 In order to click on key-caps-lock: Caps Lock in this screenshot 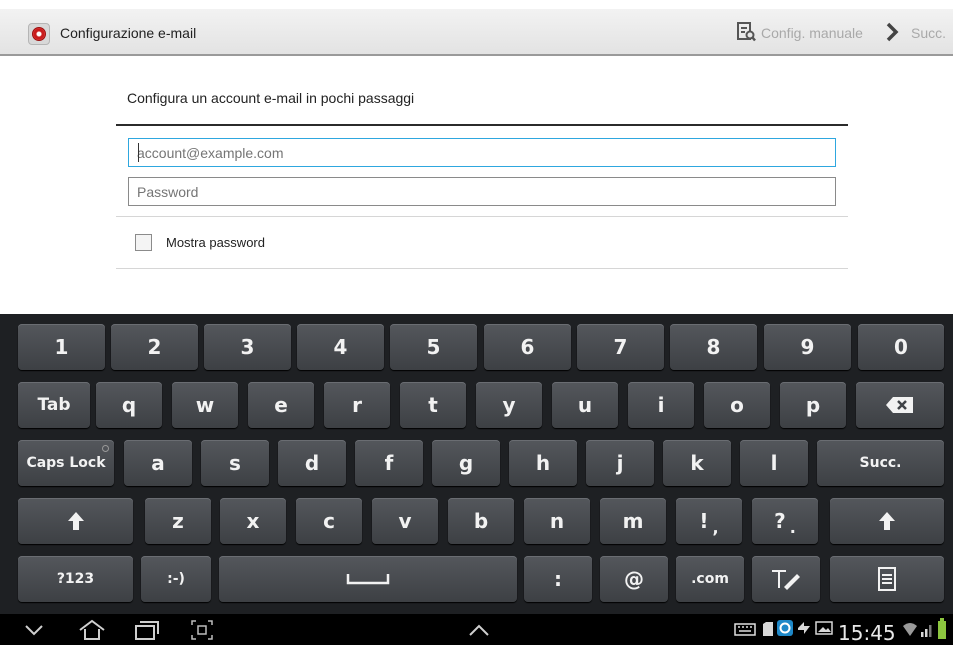, I will do `click(66, 463)`.